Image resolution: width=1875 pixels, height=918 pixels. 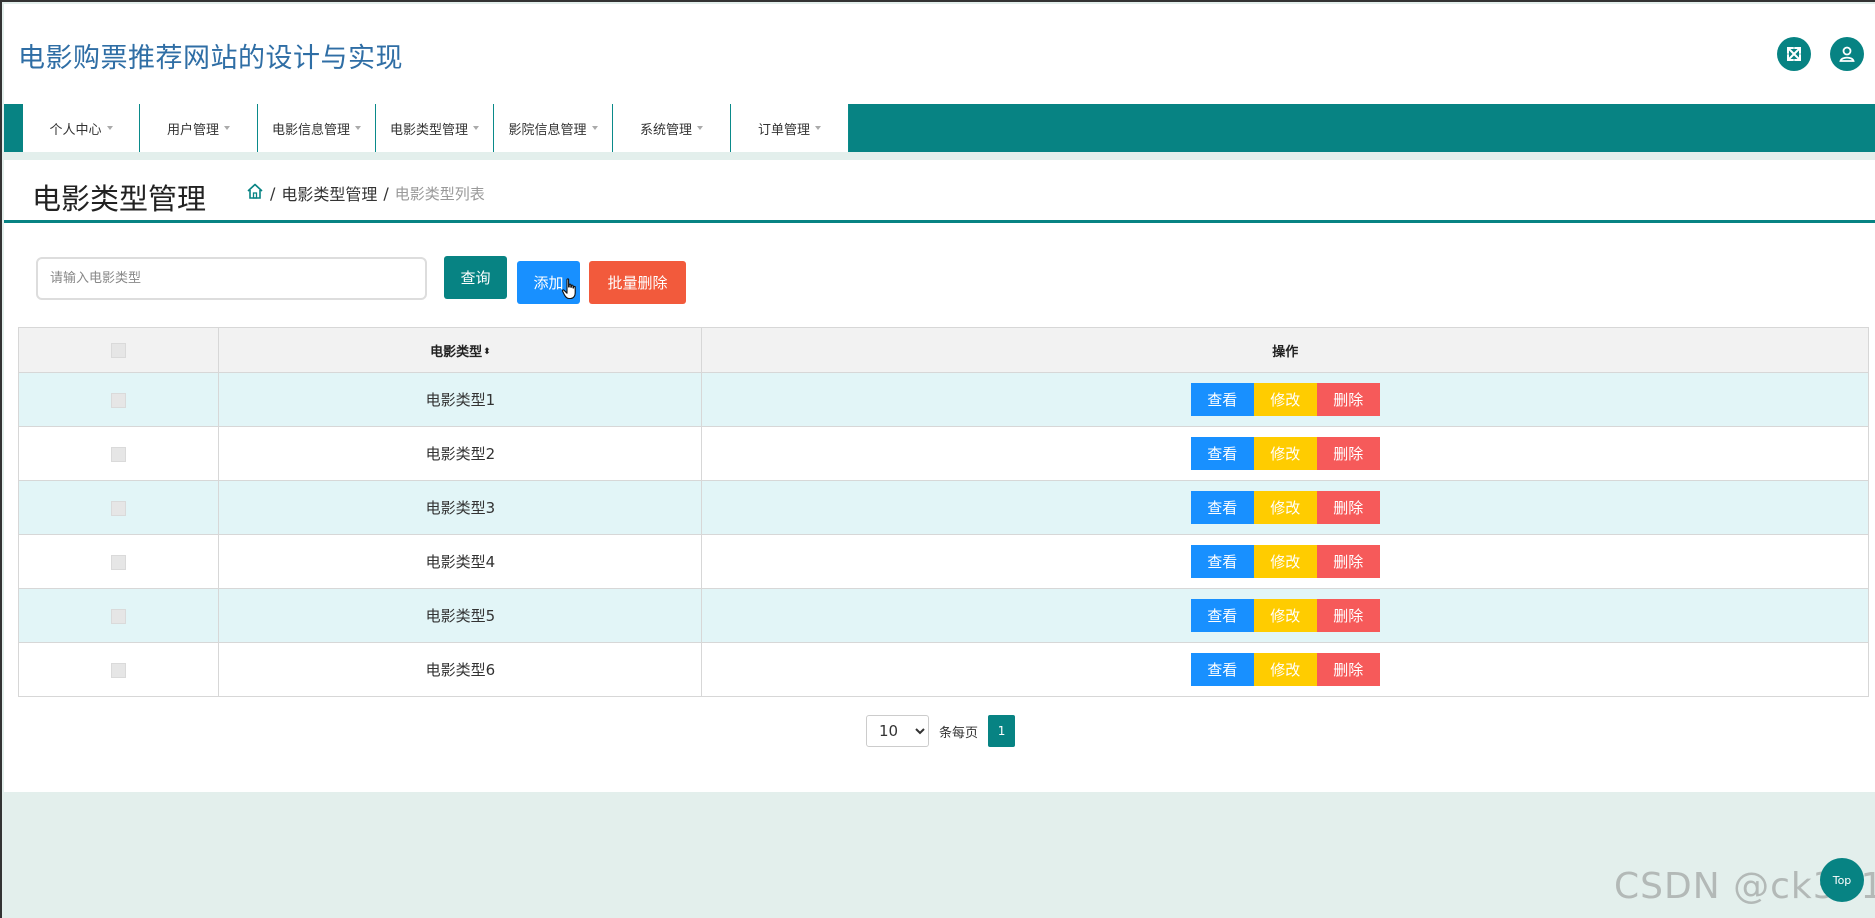 I want to click on table-header-row: 电影类型⬍ 操作, so click(x=943, y=350).